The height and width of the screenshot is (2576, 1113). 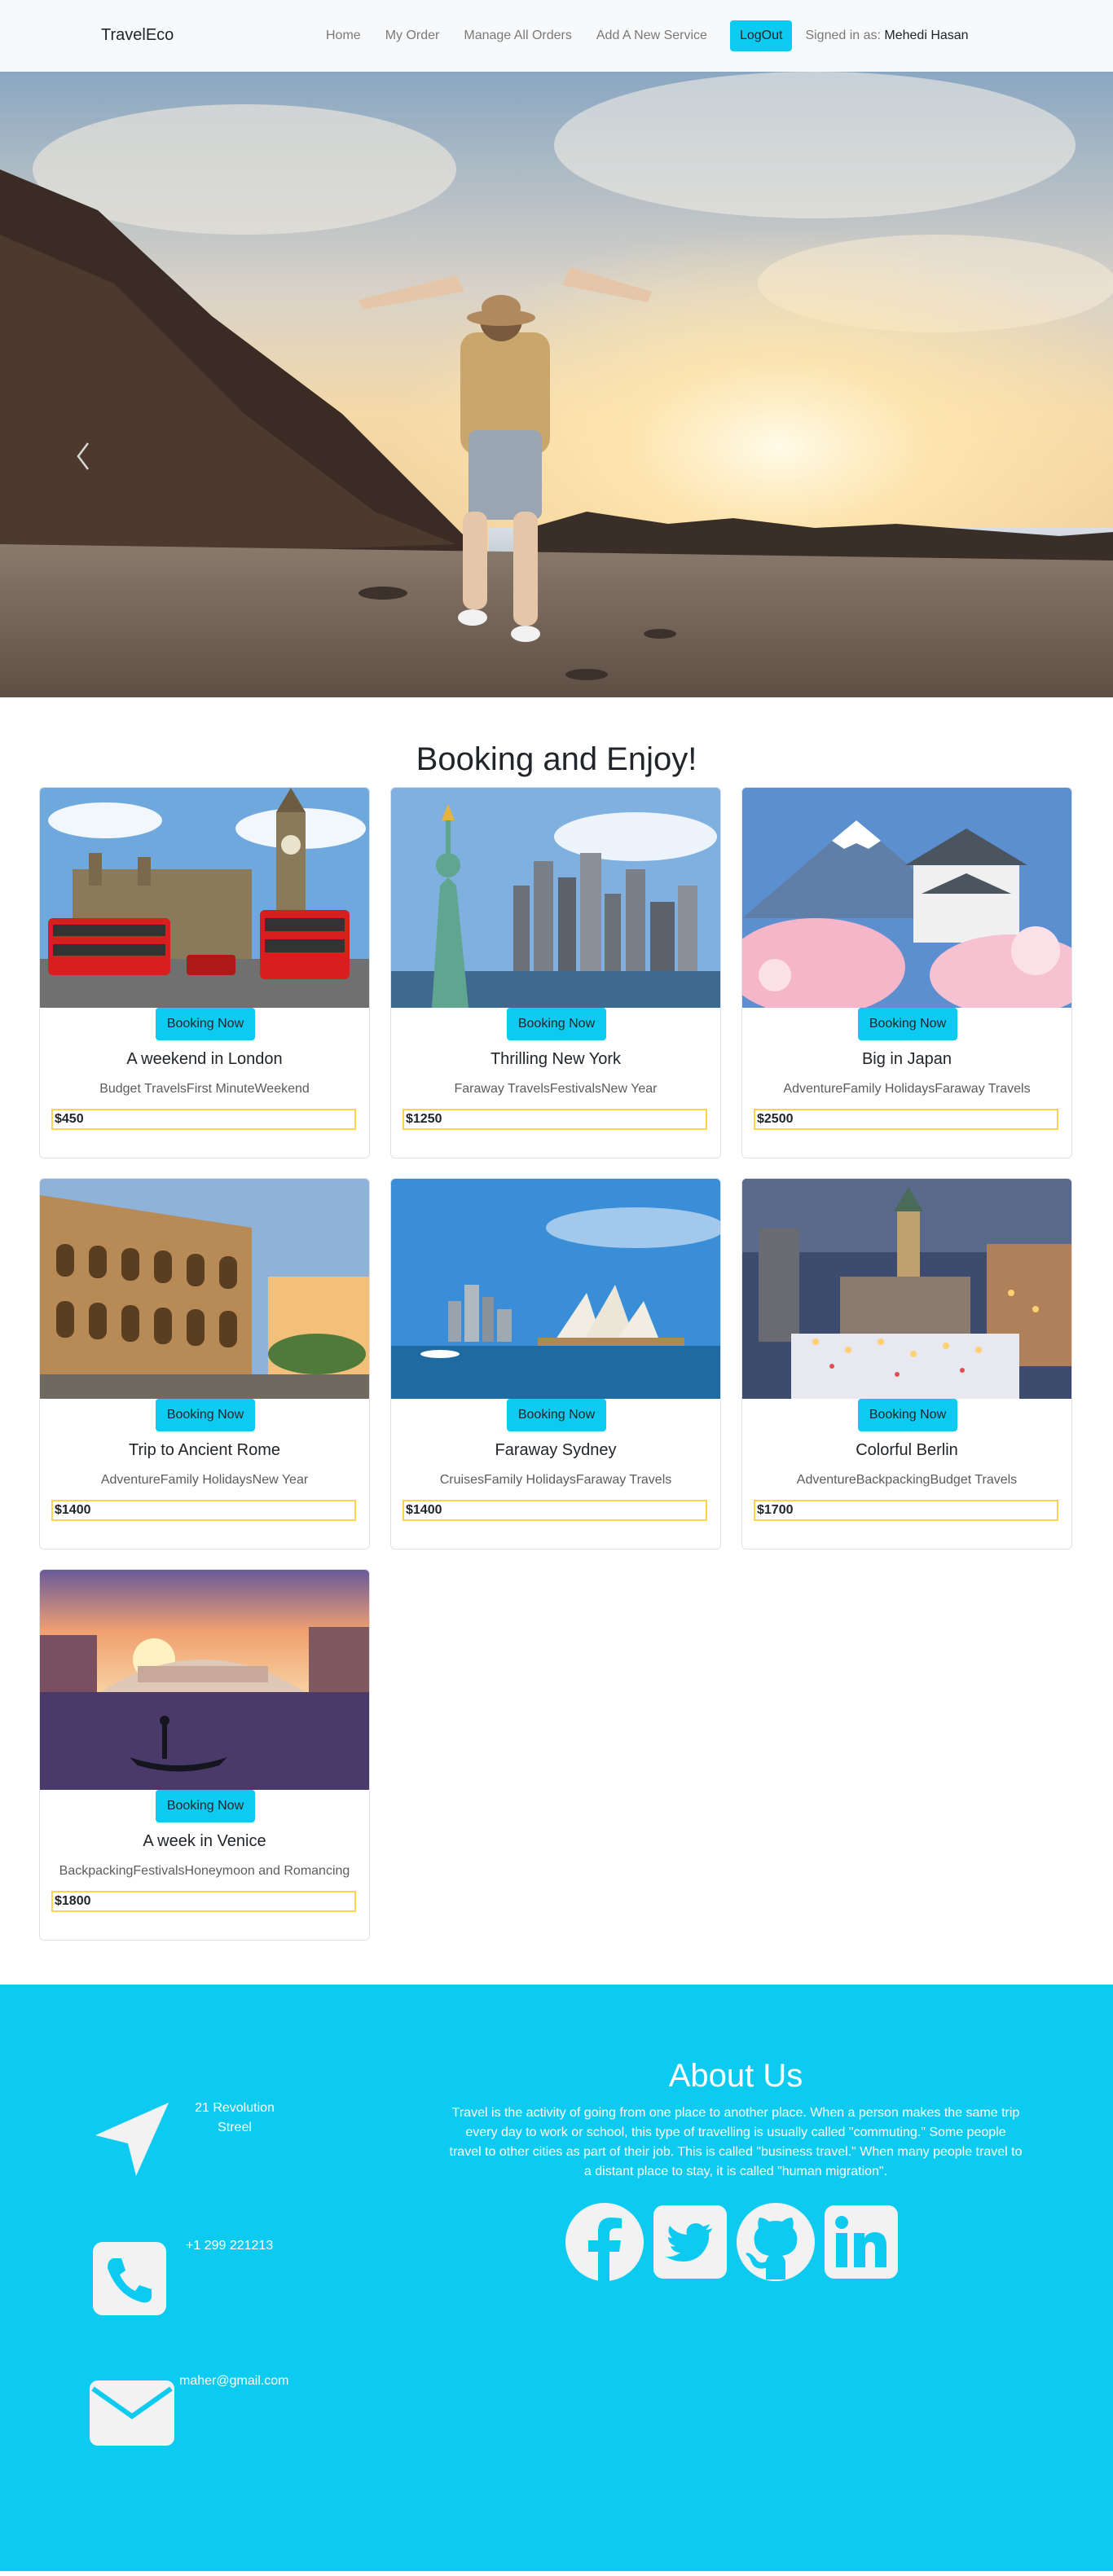 I want to click on address-line-2: Streel, so click(x=235, y=2127).